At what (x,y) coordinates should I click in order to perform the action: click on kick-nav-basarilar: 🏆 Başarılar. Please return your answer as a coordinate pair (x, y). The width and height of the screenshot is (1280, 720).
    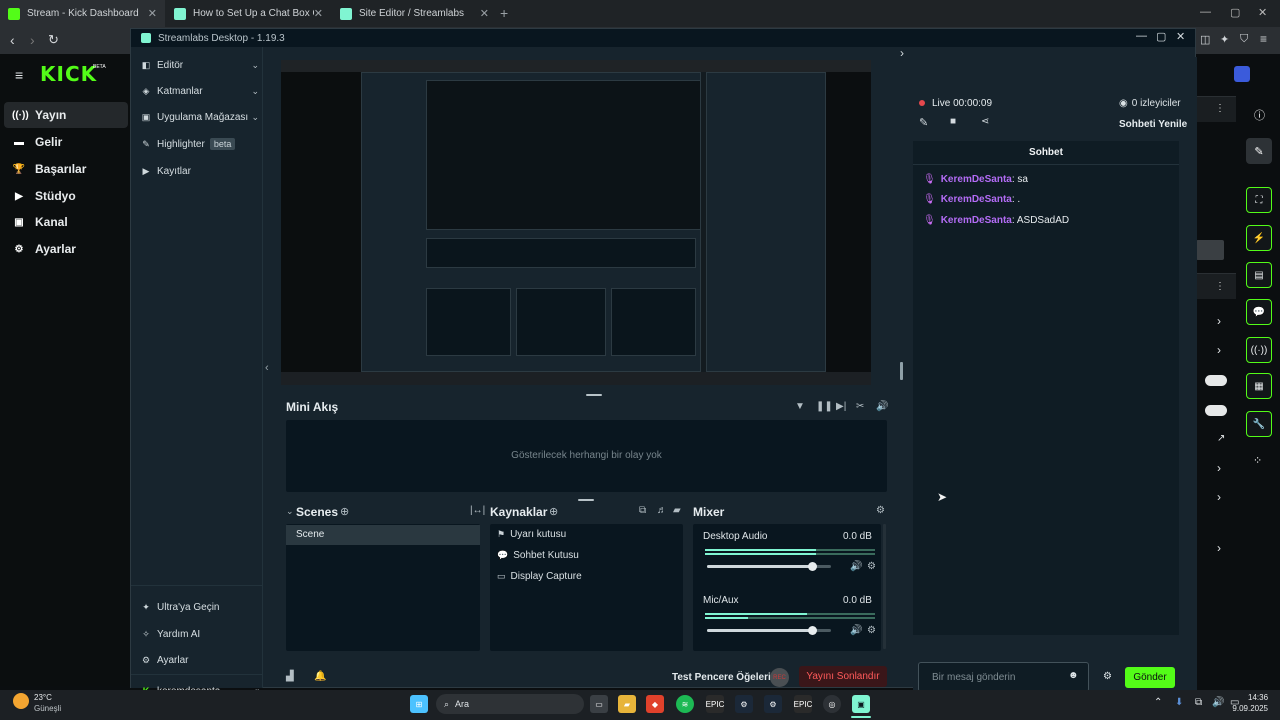
    Looking at the image, I should click on (49, 169).